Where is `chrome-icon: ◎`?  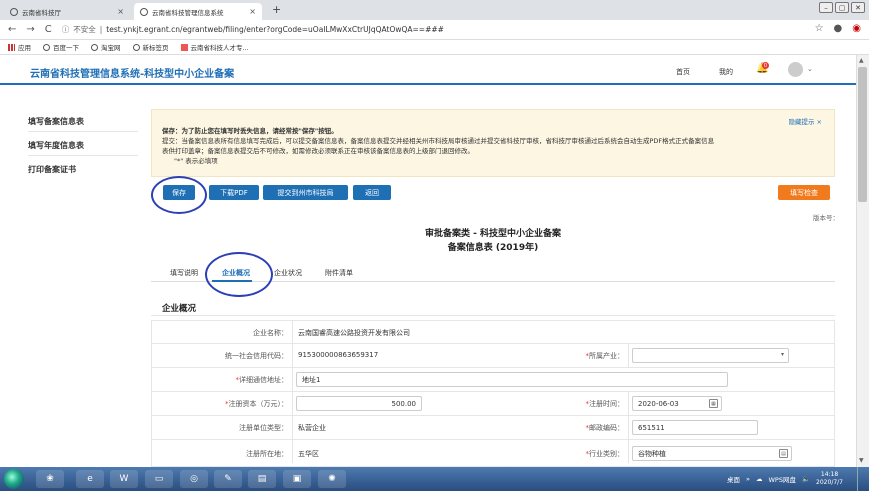 chrome-icon: ◎ is located at coordinates (194, 479).